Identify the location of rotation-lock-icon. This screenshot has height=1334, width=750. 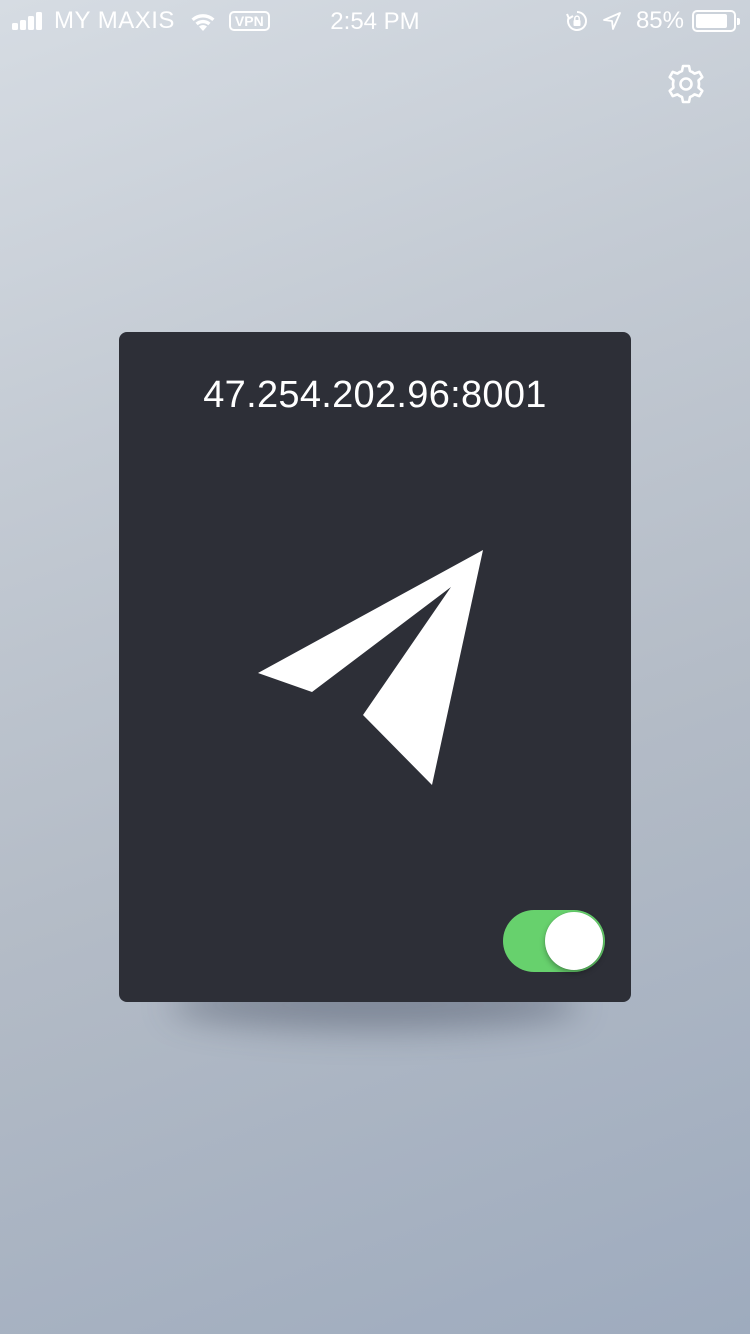
(576, 21).